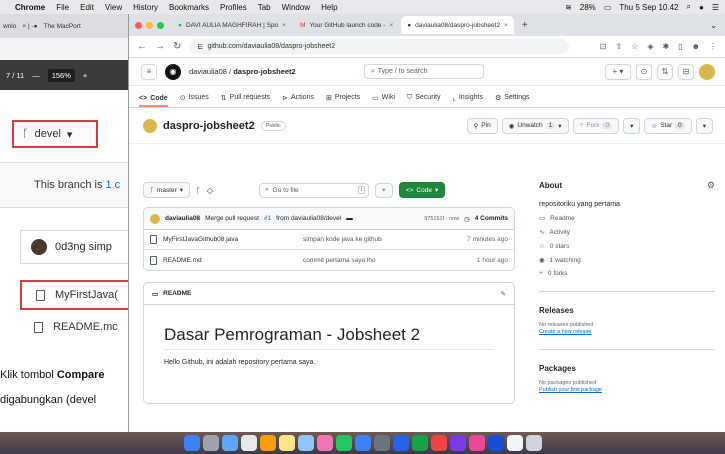 This screenshot has height=454, width=725. What do you see at coordinates (618, 71) in the screenshot?
I see `create-new-button: + ▾` at bounding box center [618, 71].